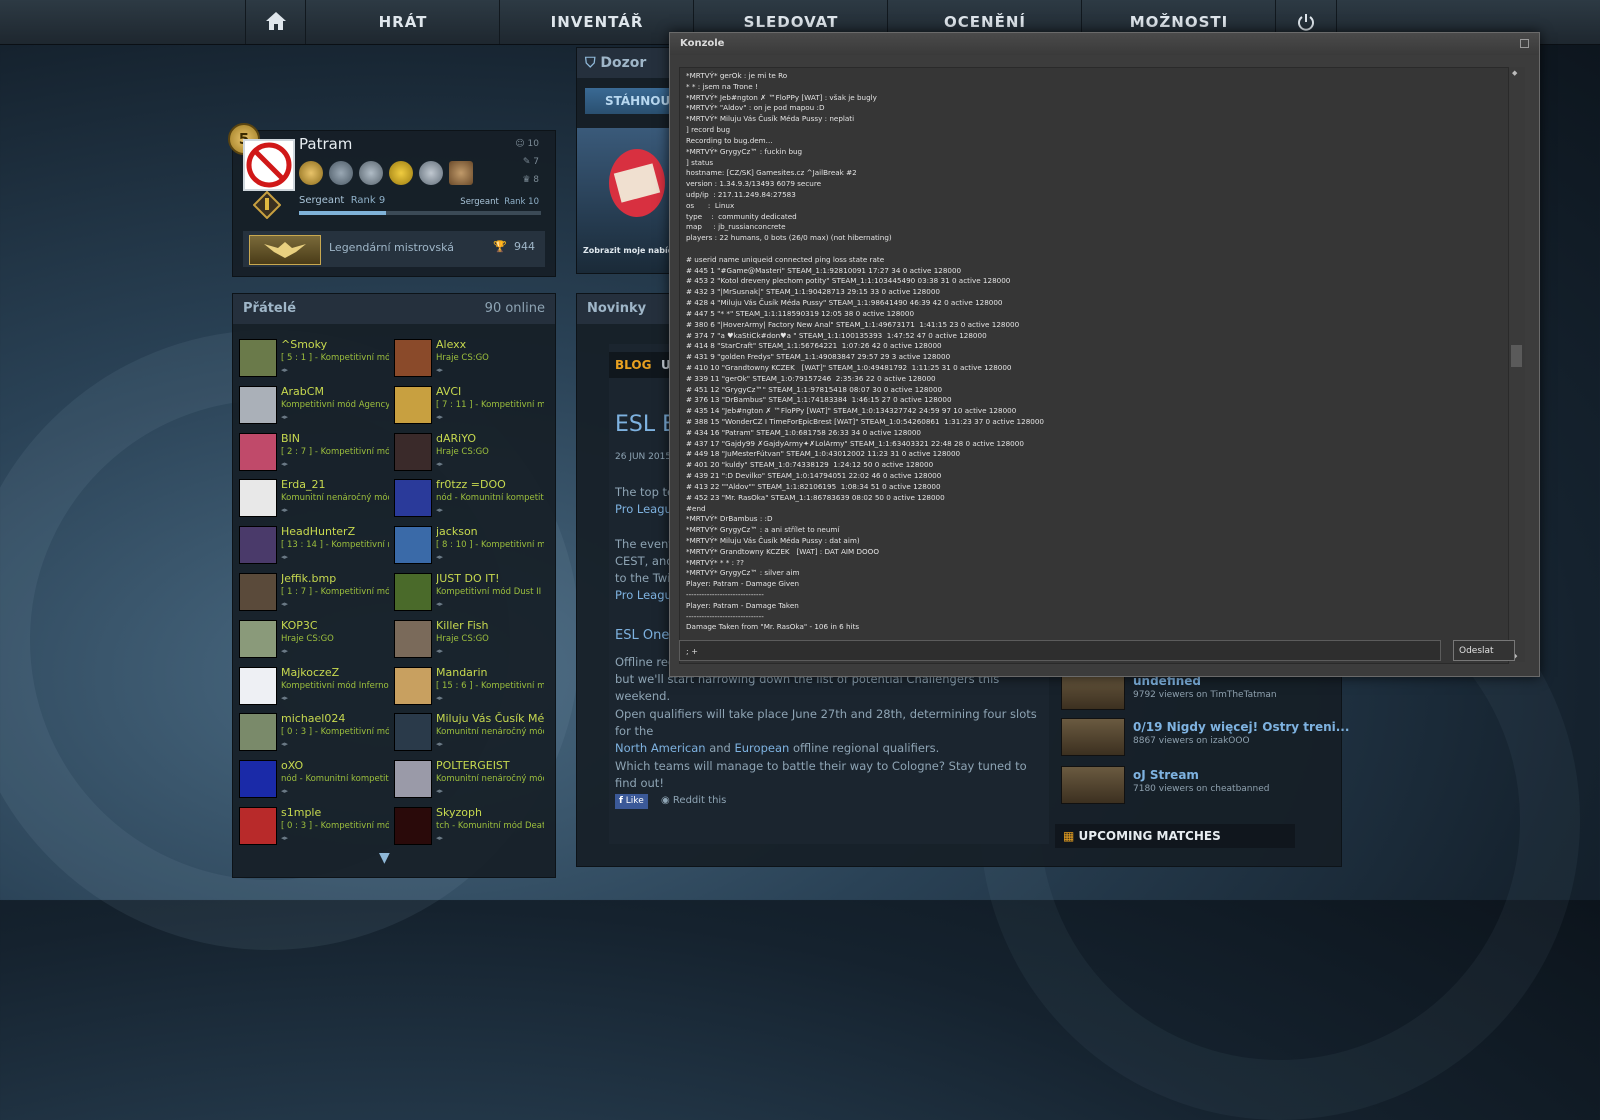 The image size is (1600, 1120). What do you see at coordinates (469, 498) in the screenshot?
I see `friend-item: fr0tzz =DOO nód - Komunitní kompetitiv ◂▸` at bounding box center [469, 498].